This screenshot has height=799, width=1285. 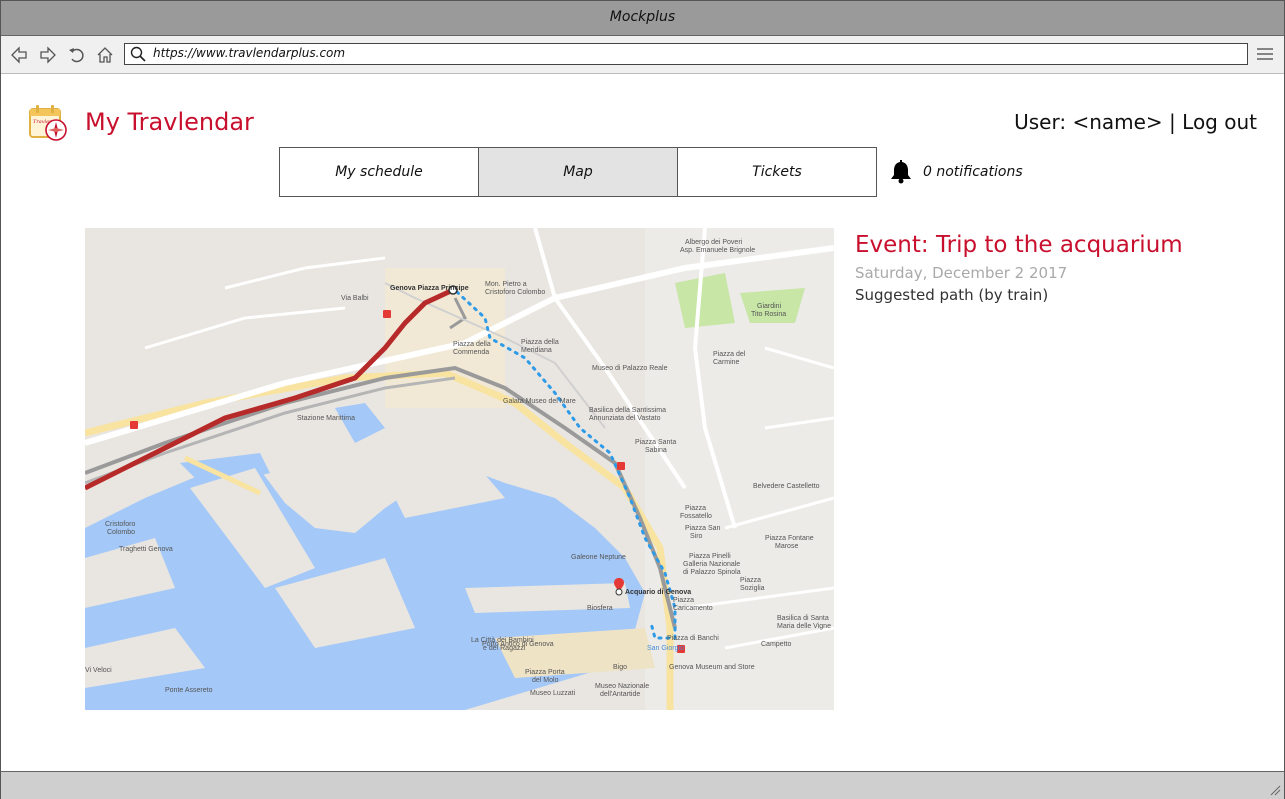 I want to click on map-label: Campetto, so click(x=776, y=644).